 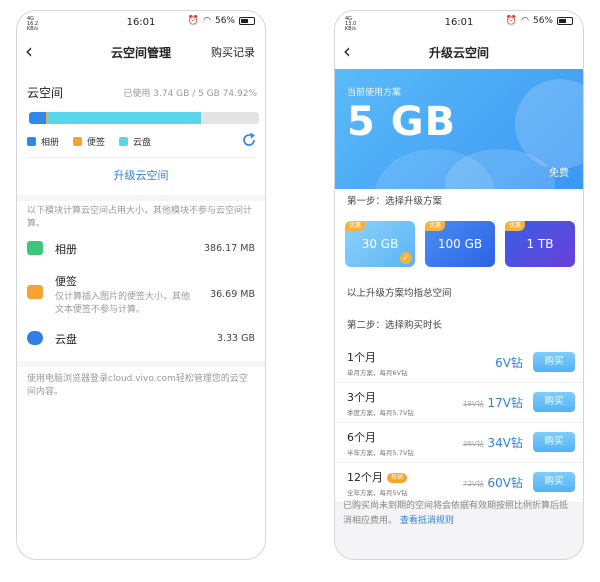 What do you see at coordinates (233, 52) in the screenshot?
I see `purchase-history-link: 购买记录` at bounding box center [233, 52].